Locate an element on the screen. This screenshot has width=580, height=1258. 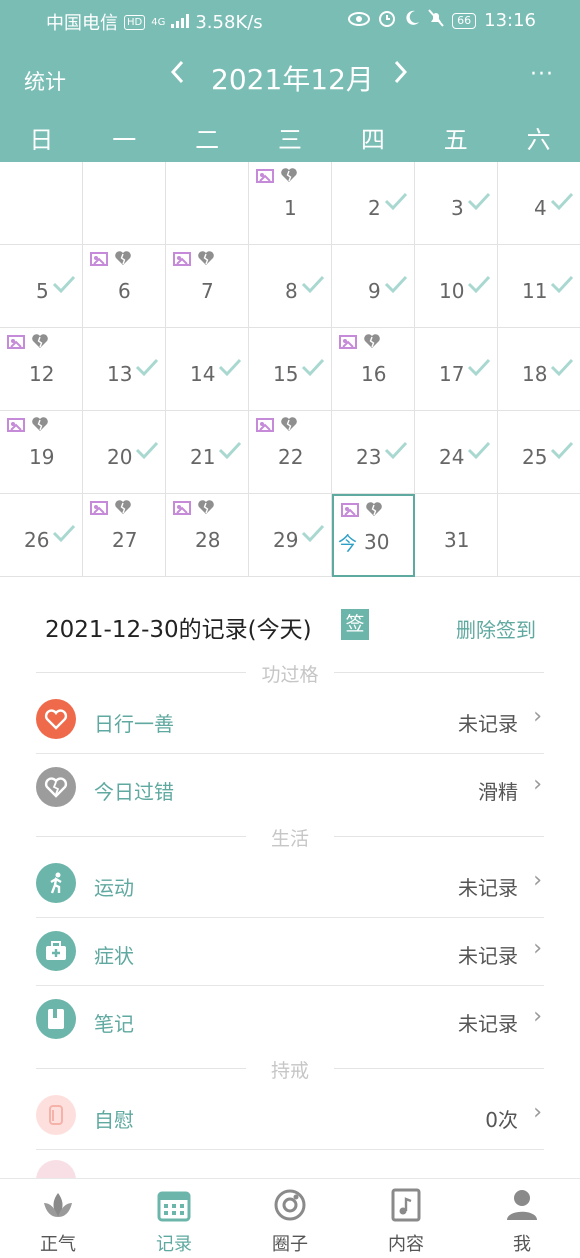
row-mistake: 今日过错 滑精 › is located at coordinates (290, 788).